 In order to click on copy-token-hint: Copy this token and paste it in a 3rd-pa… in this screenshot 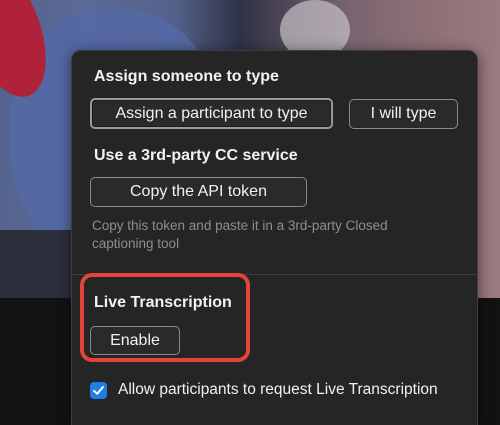, I will do `click(240, 234)`.